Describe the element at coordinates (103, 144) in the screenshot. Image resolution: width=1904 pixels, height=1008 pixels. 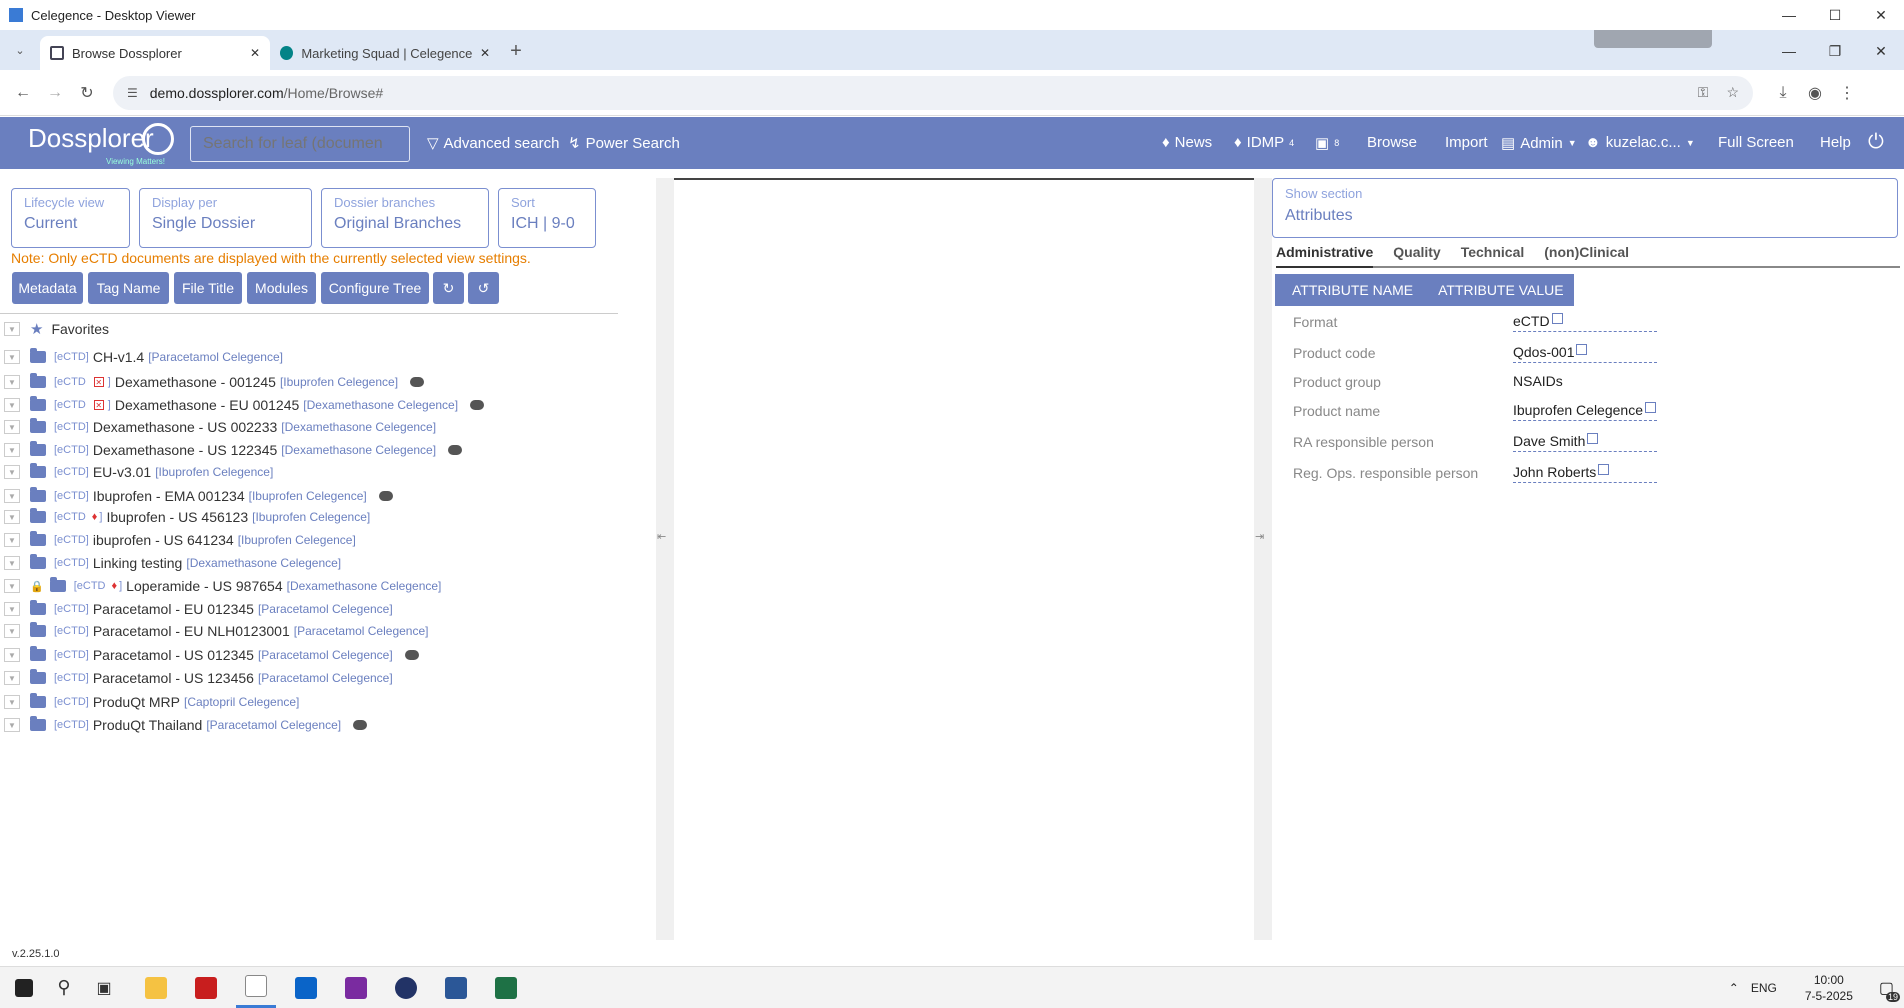
I see `dossplorer-logo: Dossplorer Viewing Matters!` at that location.